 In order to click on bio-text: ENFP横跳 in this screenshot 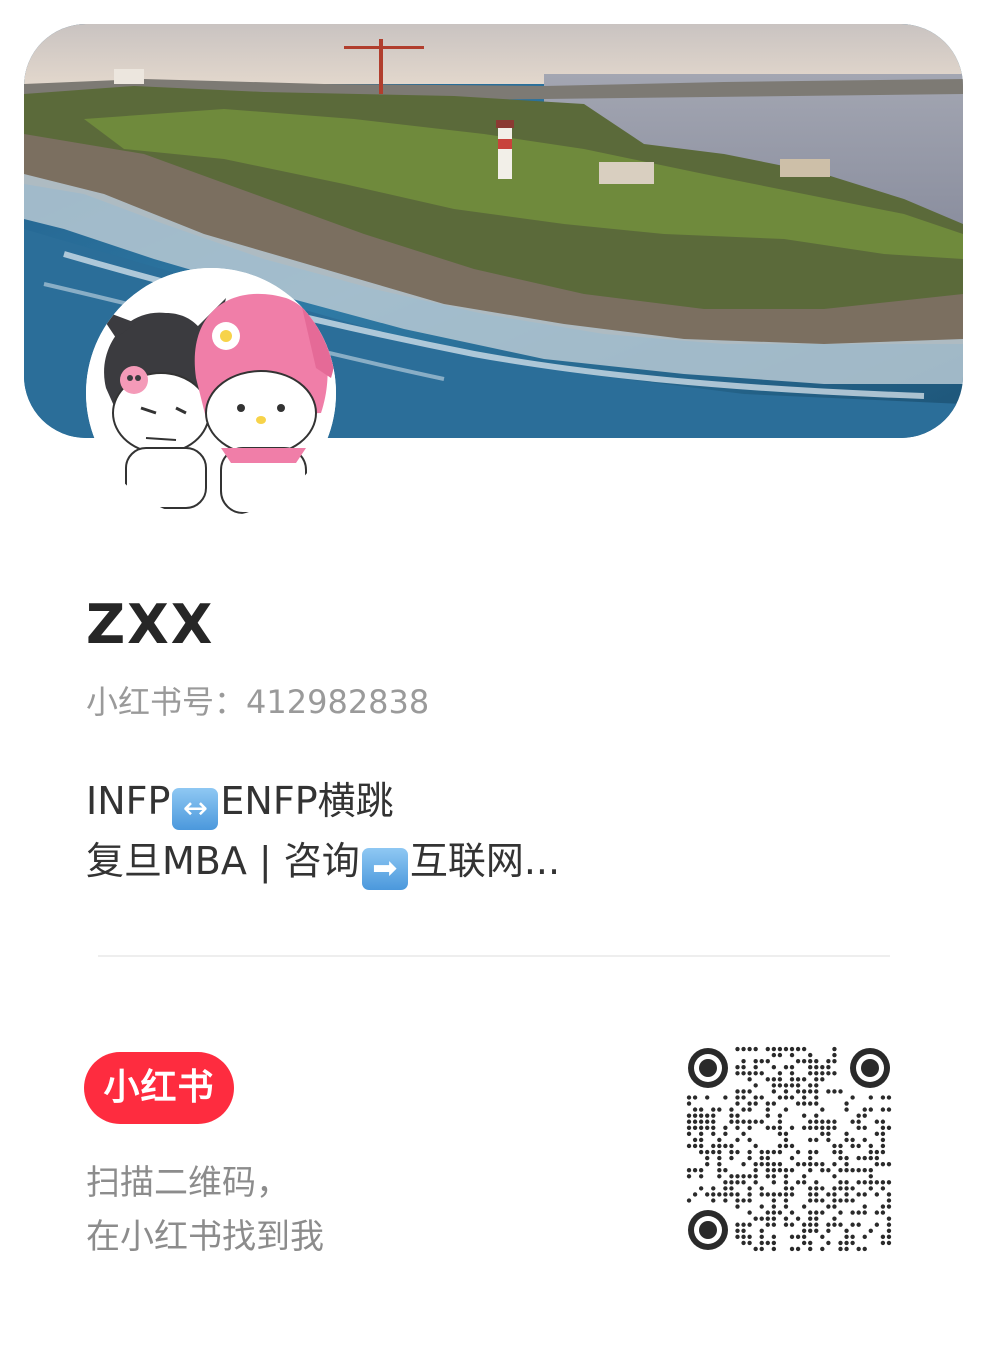, I will do `click(307, 801)`.